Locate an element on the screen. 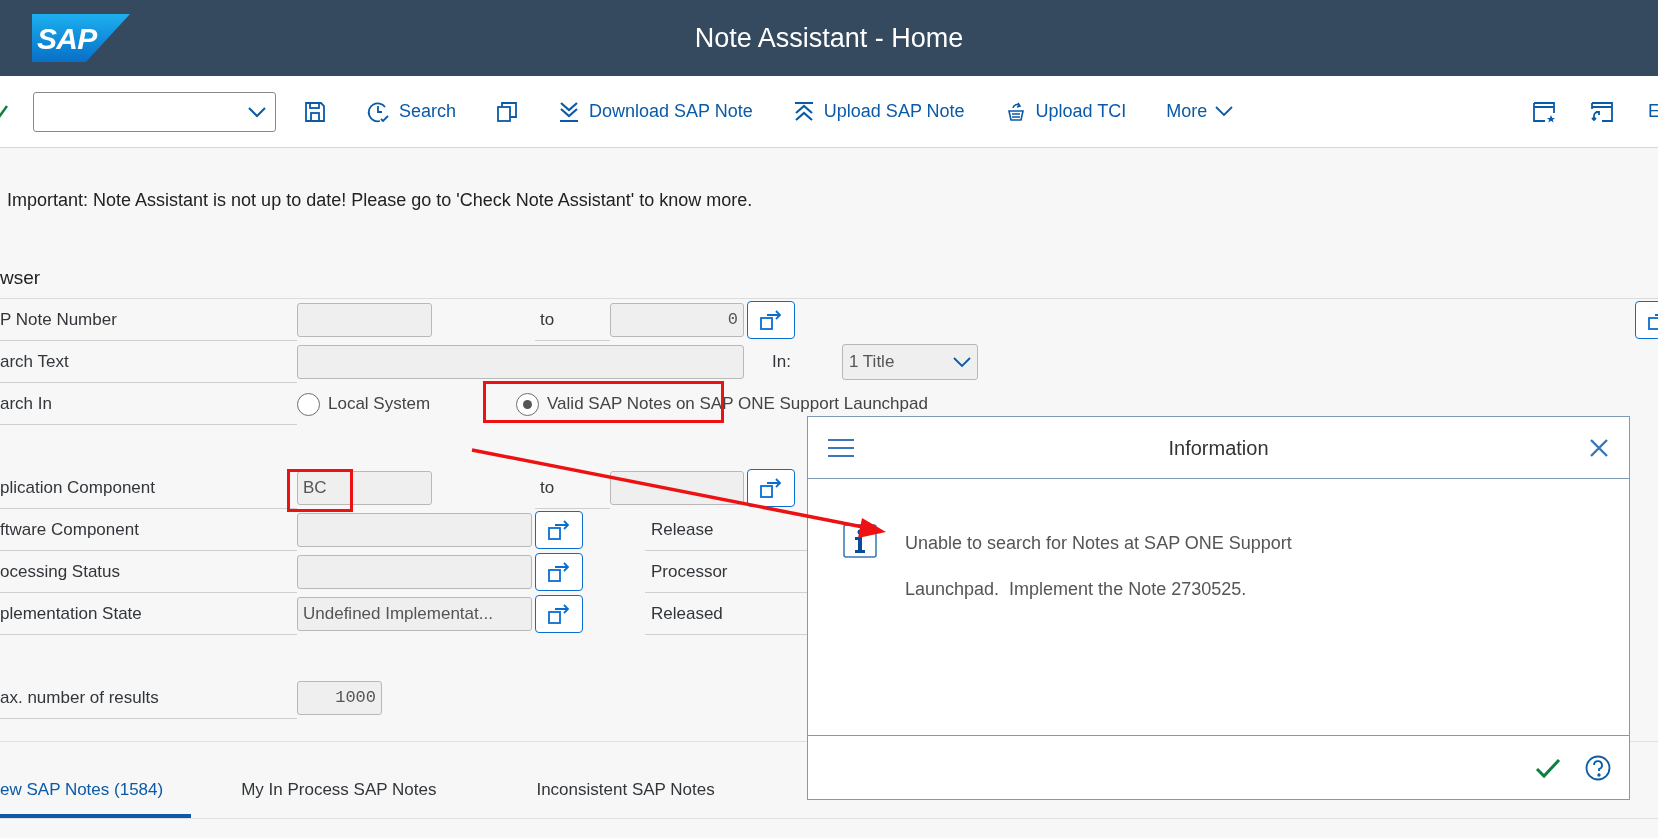 The height and width of the screenshot is (838, 1658). field-label: plication Component is located at coordinates (148, 488).